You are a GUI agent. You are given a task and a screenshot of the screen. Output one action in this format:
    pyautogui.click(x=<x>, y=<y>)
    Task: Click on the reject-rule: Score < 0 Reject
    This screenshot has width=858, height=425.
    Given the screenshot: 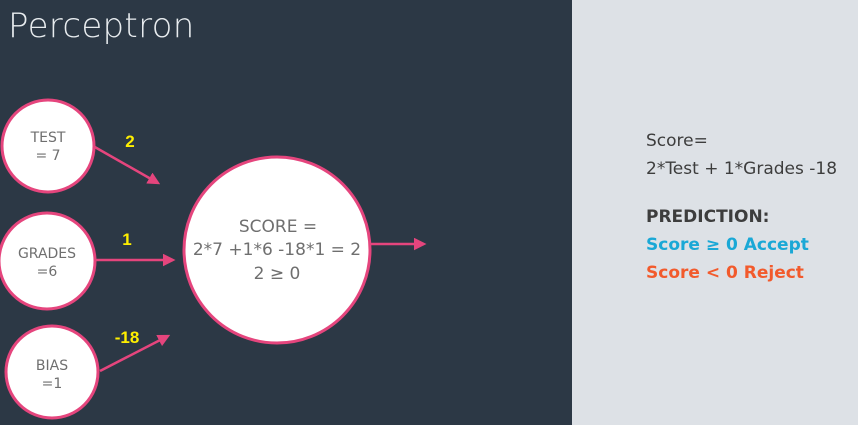 What is the action you would take?
    pyautogui.click(x=725, y=273)
    